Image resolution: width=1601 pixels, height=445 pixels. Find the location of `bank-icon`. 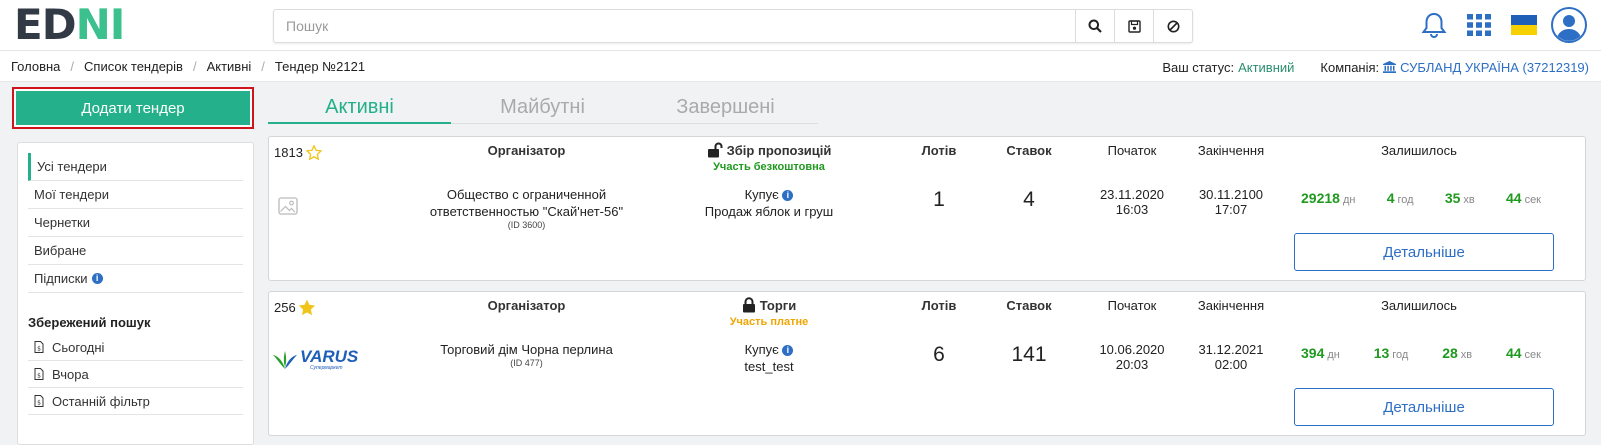

bank-icon is located at coordinates (1390, 67).